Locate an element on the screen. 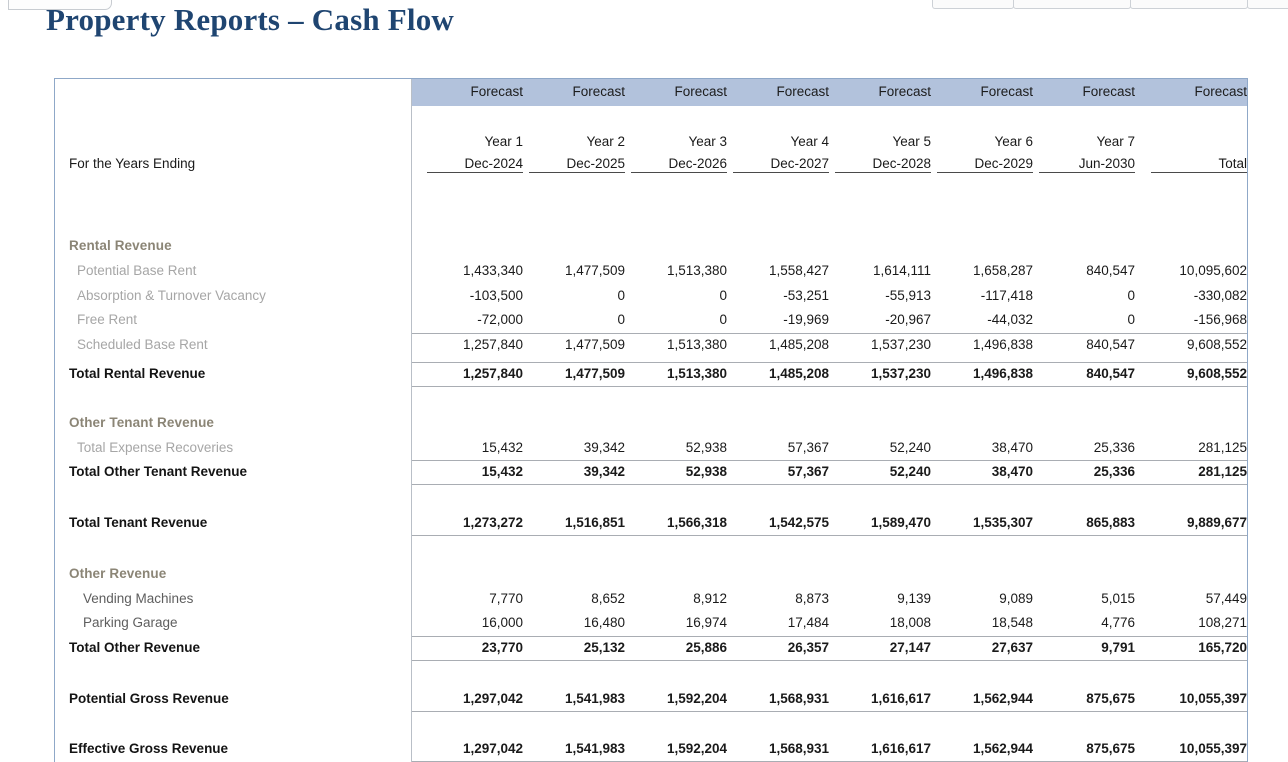 This screenshot has height=762, width=1288. table-cell: 1,589,470 is located at coordinates (900, 522).